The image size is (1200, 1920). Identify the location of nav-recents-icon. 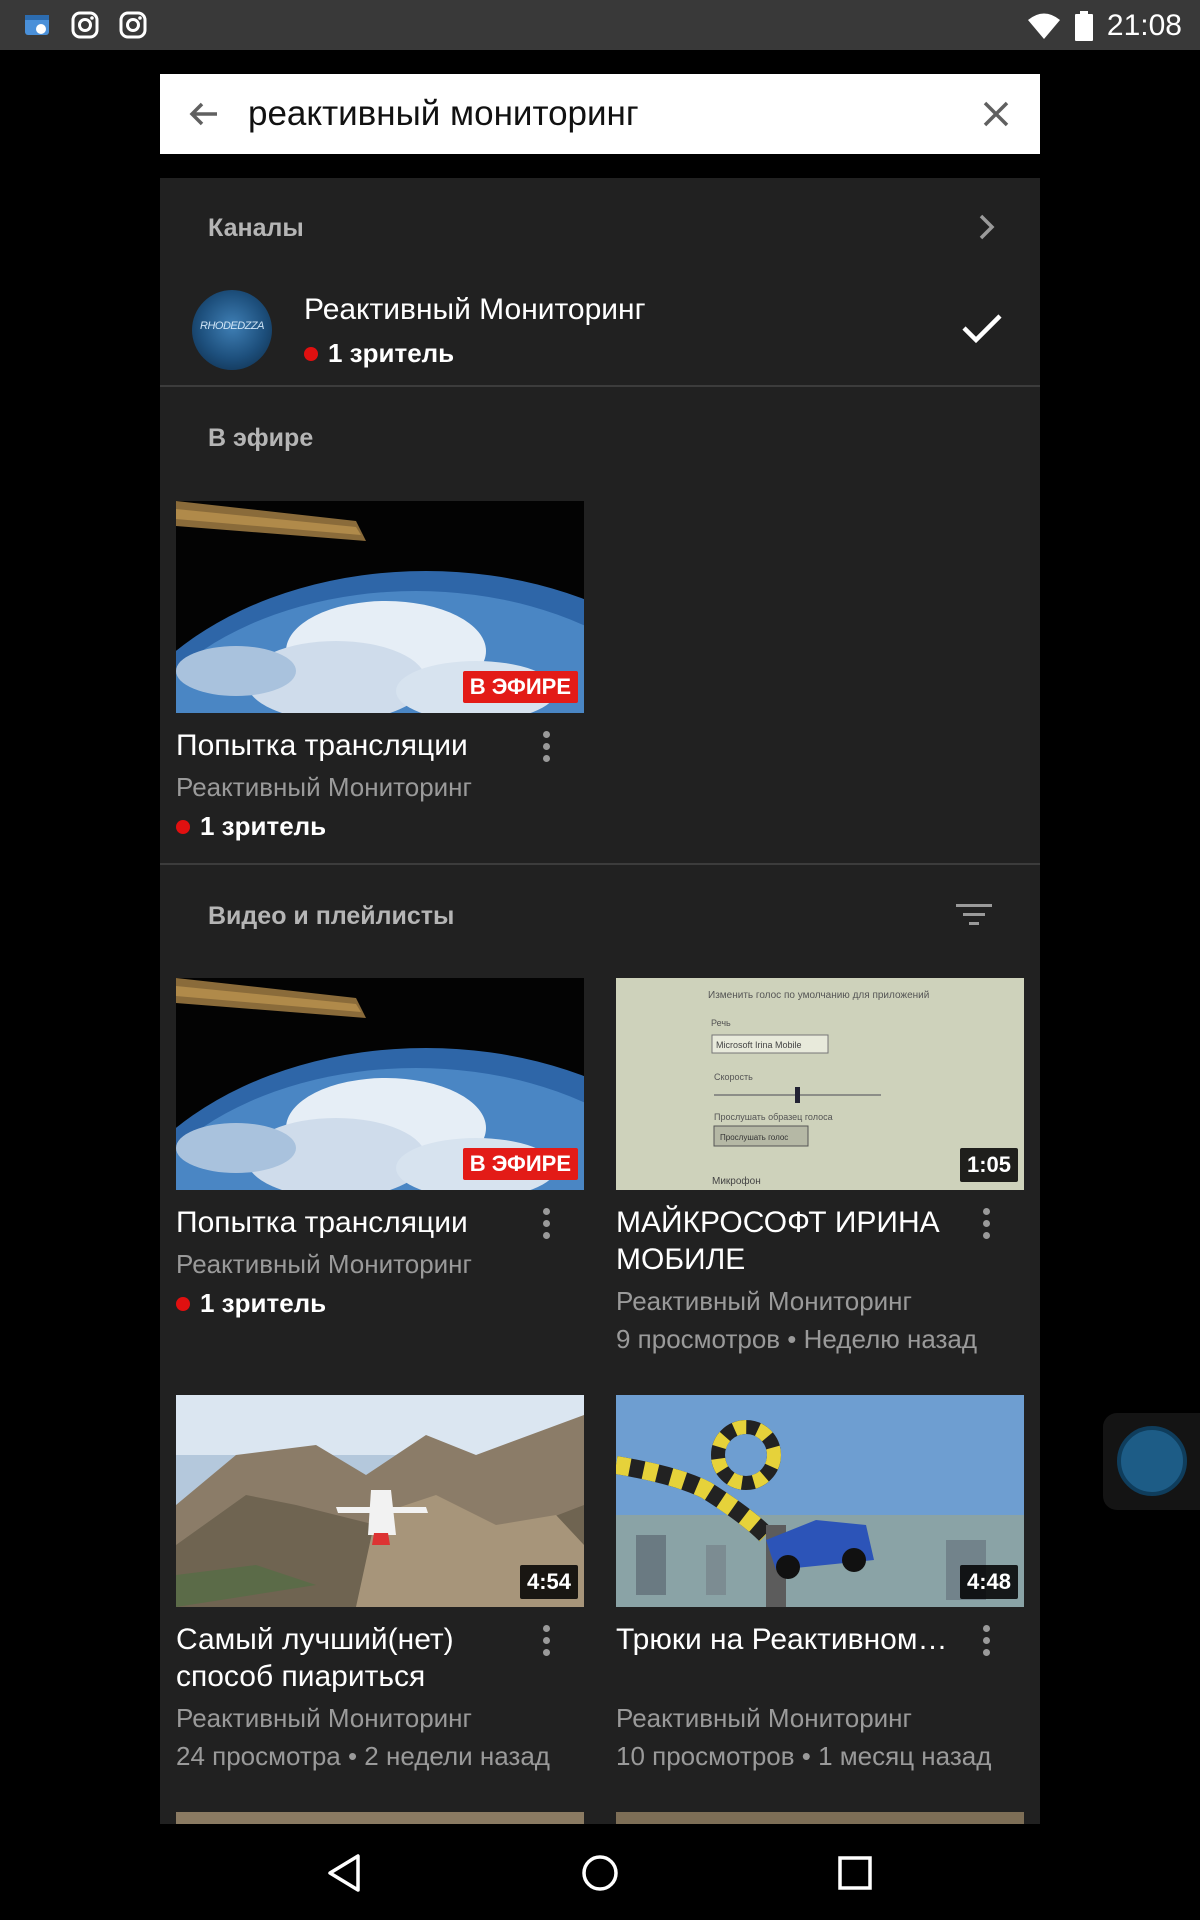
(855, 1873).